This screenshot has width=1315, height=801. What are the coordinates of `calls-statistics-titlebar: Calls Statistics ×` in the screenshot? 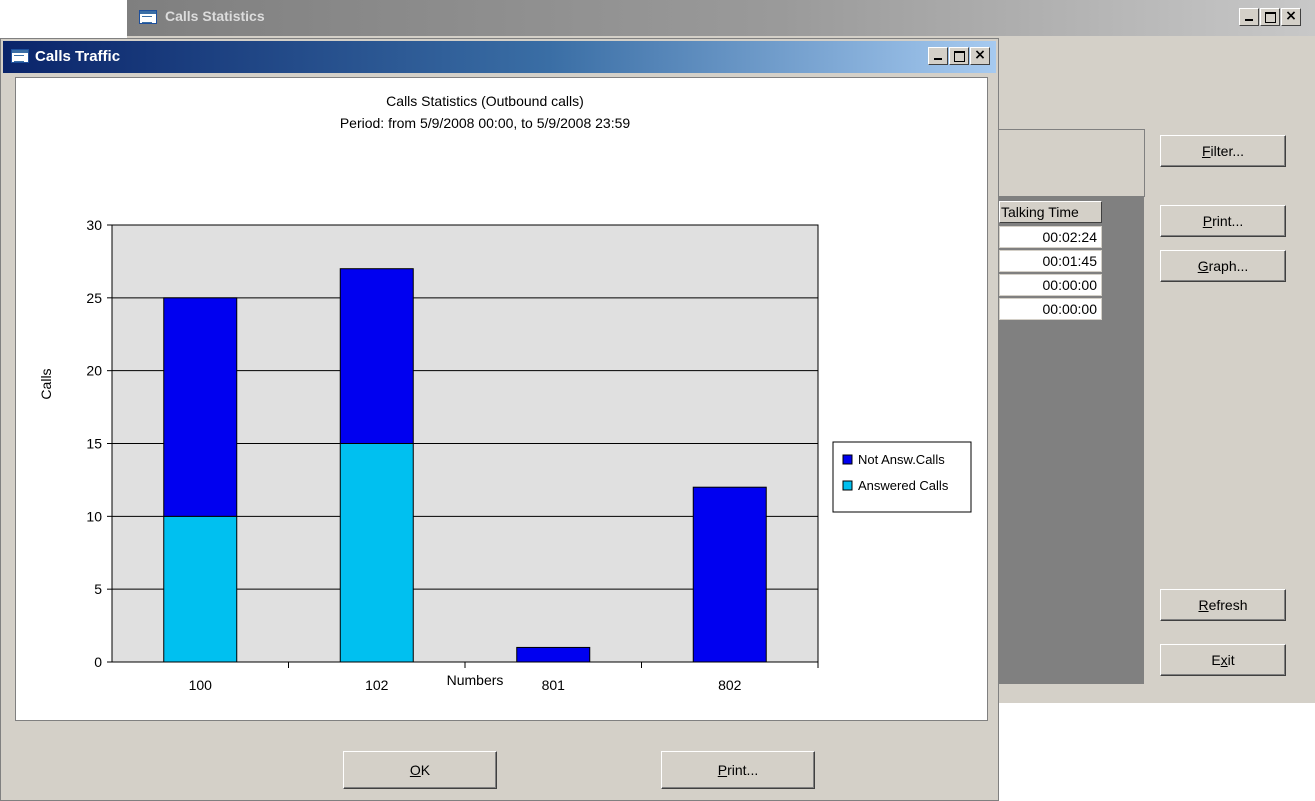 It's located at (721, 18).